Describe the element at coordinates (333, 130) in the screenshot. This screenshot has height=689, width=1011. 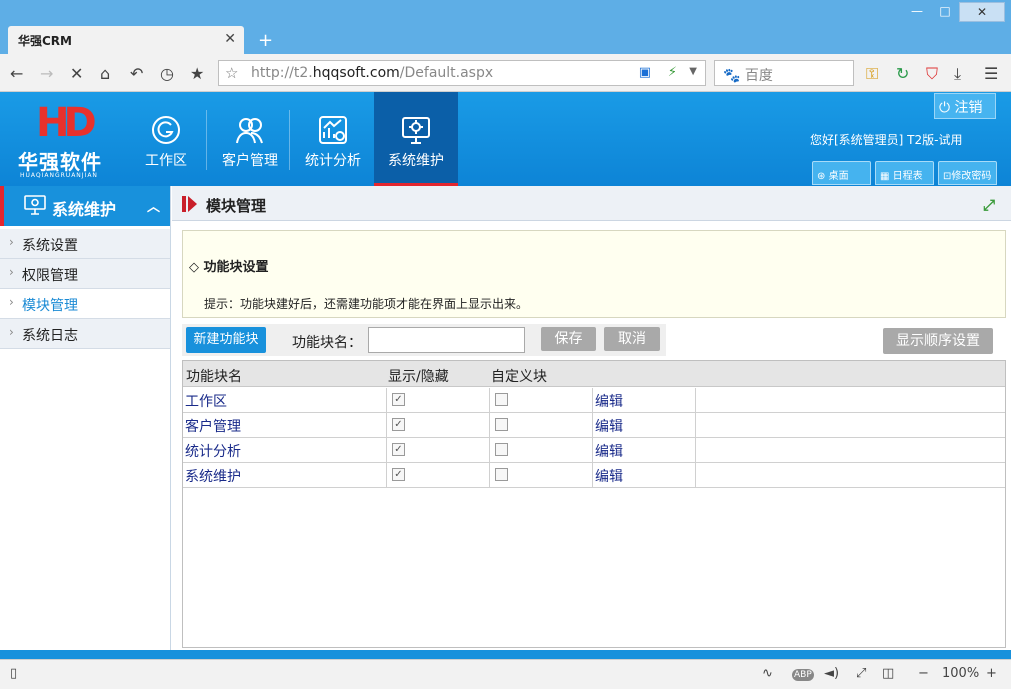
I see `chart-gear-icon` at that location.